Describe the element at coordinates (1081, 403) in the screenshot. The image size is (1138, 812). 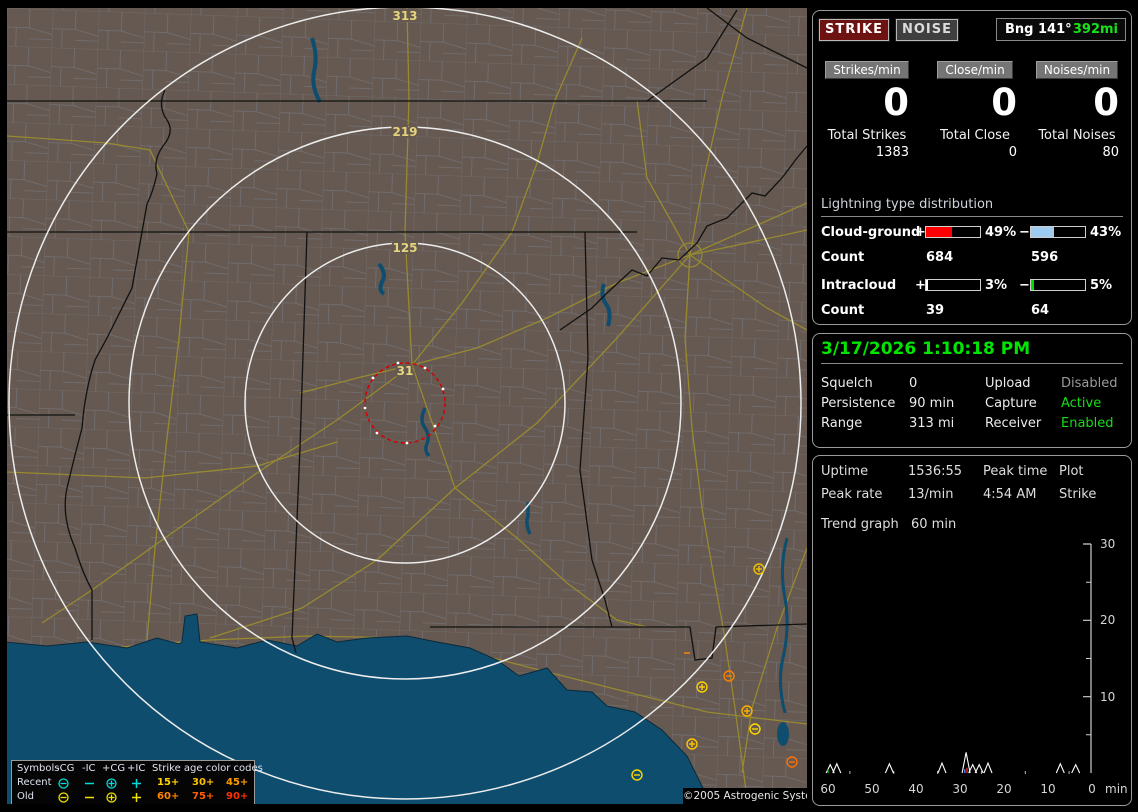
I see `capture-value: Active` at that location.